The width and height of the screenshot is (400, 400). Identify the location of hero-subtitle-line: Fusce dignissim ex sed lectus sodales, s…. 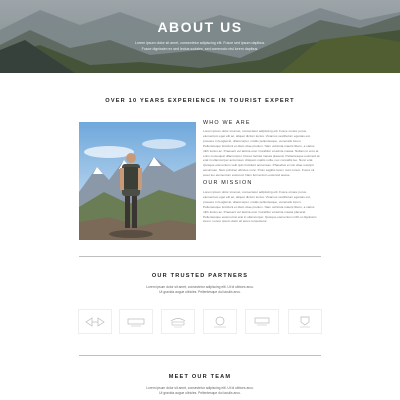
(200, 49).